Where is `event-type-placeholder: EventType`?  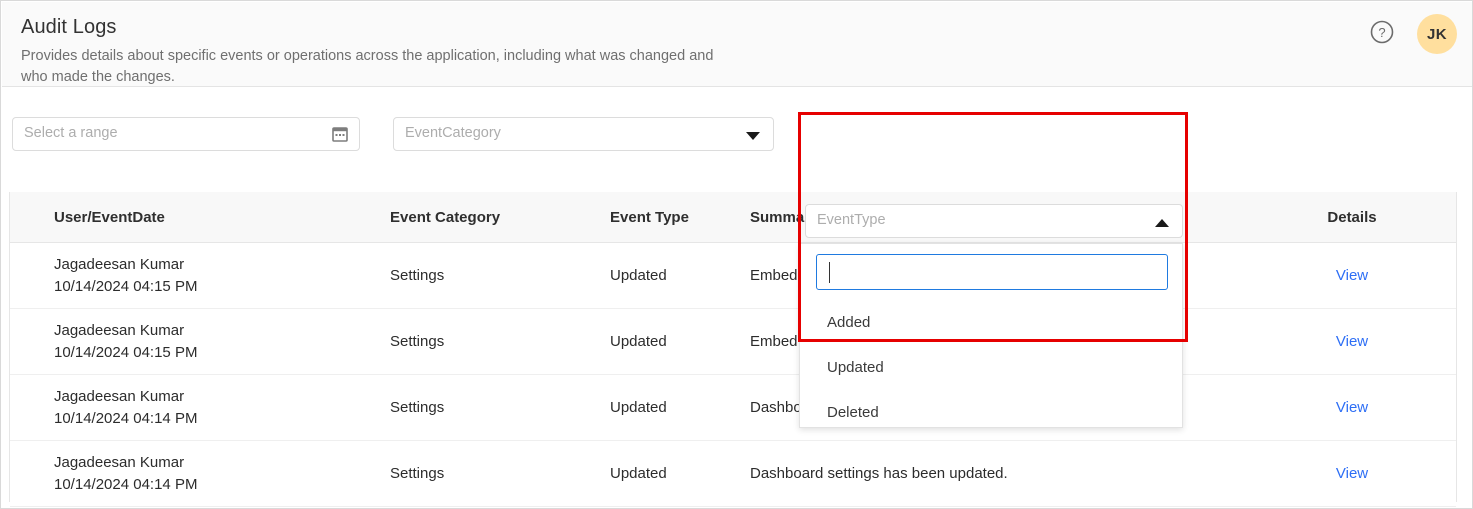
event-type-placeholder: EventType is located at coordinates (851, 220).